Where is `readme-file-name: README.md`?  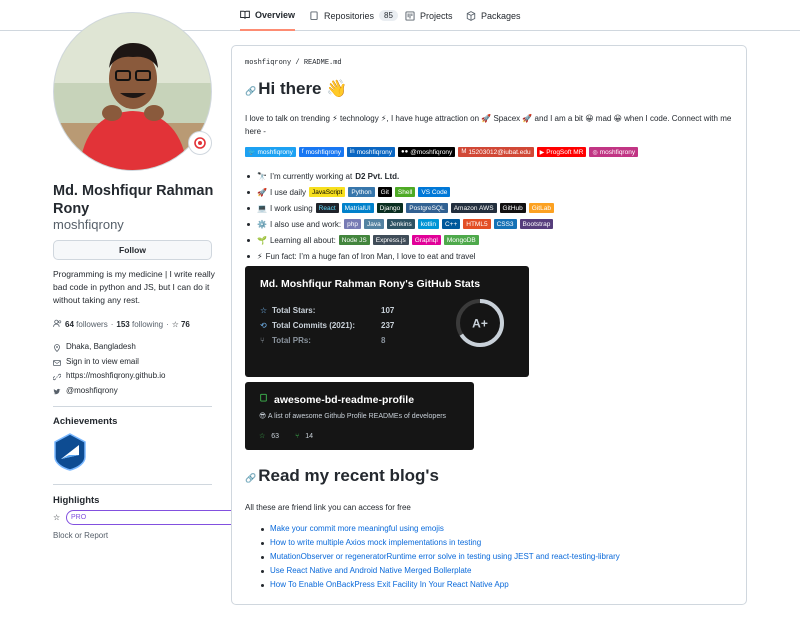 readme-file-name: README.md is located at coordinates (322, 63).